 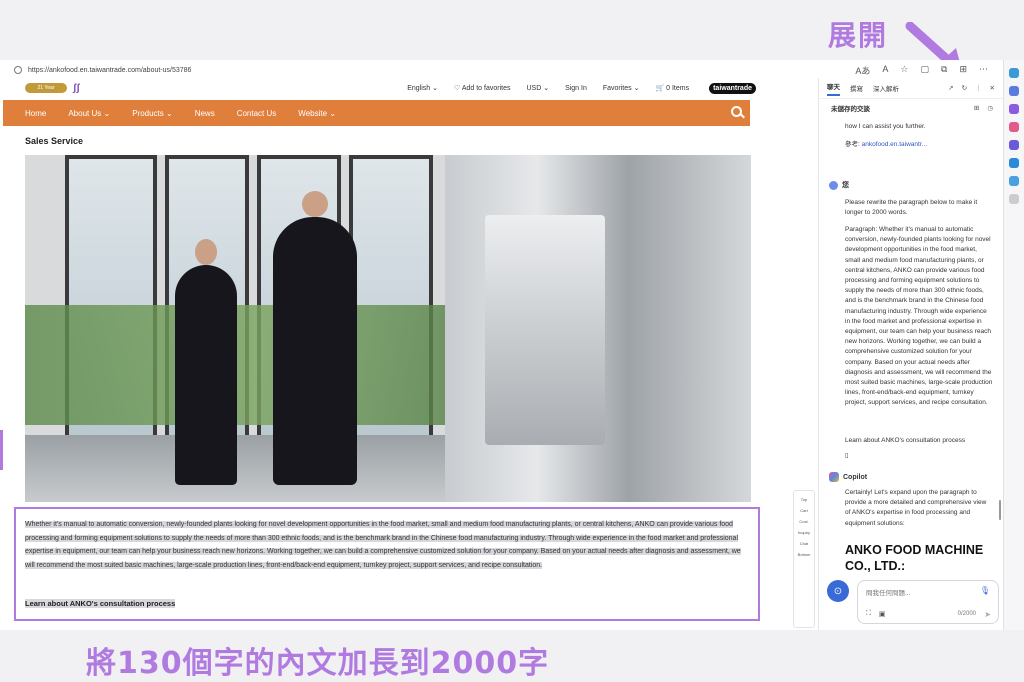 I want to click on annotation-expand: 展開, so click(x=858, y=35).